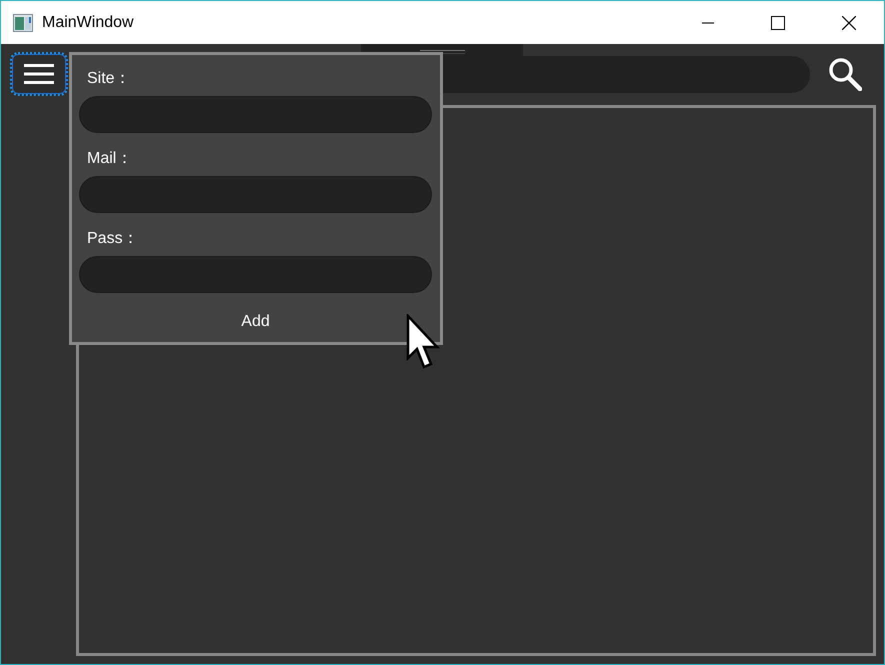 The image size is (885, 665). I want to click on menu-button, so click(39, 74).